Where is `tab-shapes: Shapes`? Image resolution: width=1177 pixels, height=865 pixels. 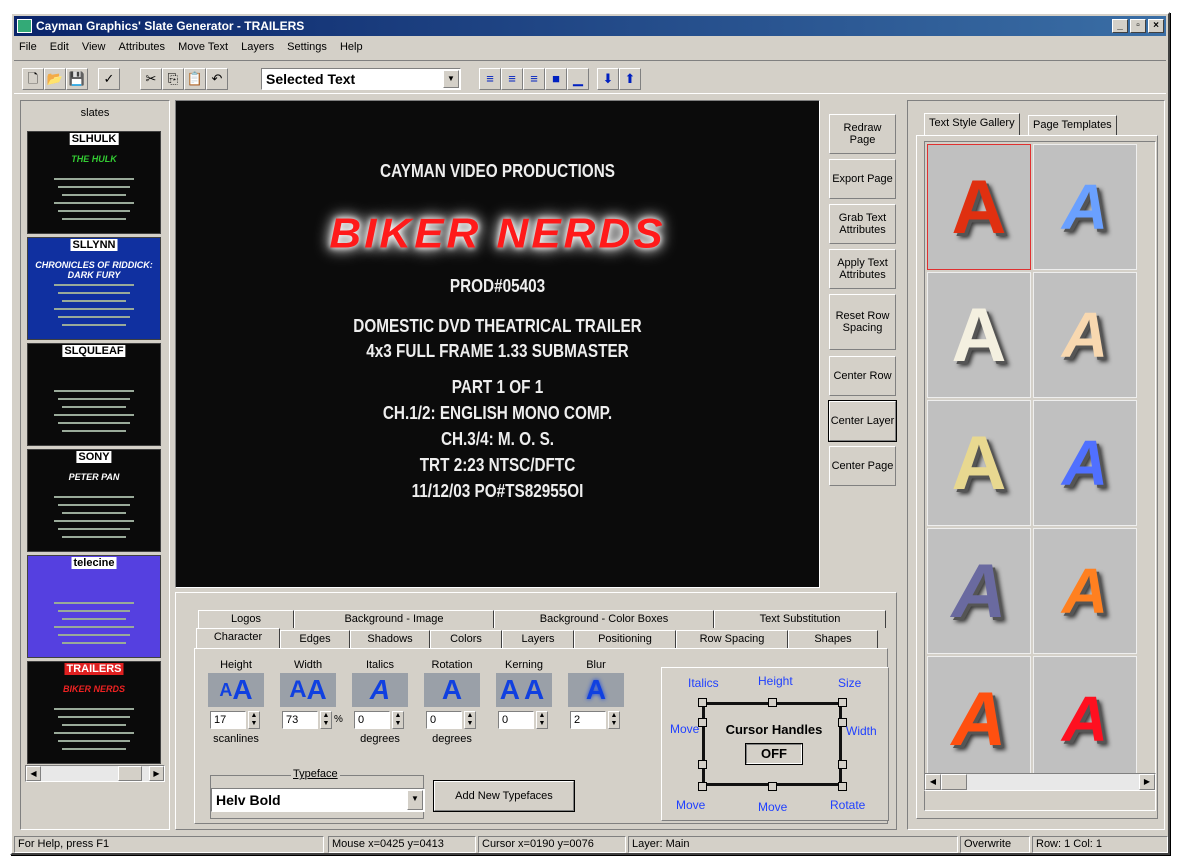
tab-shapes: Shapes is located at coordinates (833, 639).